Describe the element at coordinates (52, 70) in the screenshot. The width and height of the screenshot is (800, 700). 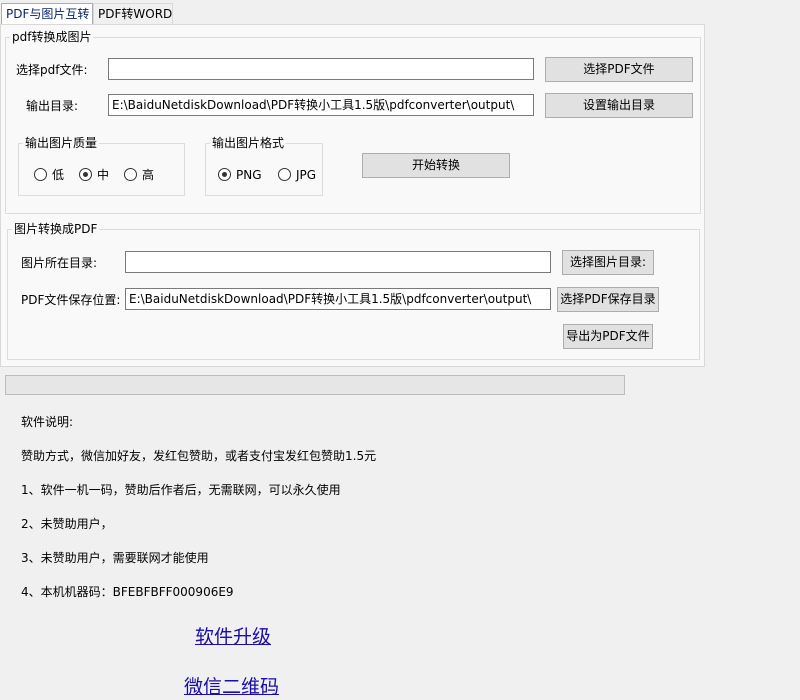
I see `pdf-file-label: 选择pdf文件:` at that location.